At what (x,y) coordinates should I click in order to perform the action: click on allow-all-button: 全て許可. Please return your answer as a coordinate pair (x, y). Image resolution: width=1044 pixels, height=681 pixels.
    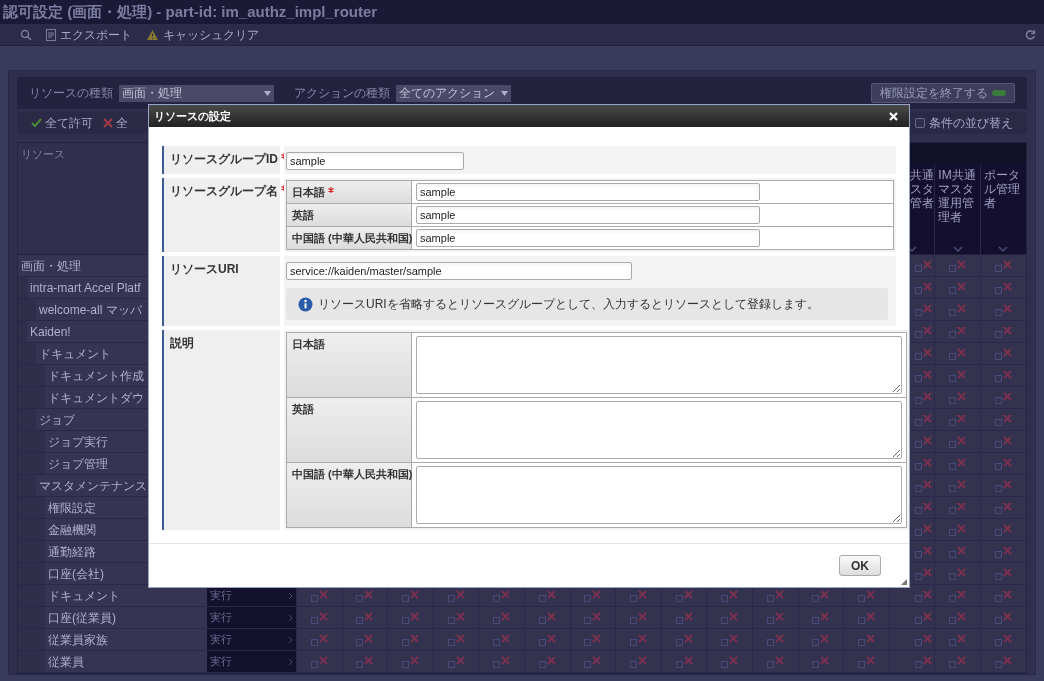
    Looking at the image, I should click on (62, 123).